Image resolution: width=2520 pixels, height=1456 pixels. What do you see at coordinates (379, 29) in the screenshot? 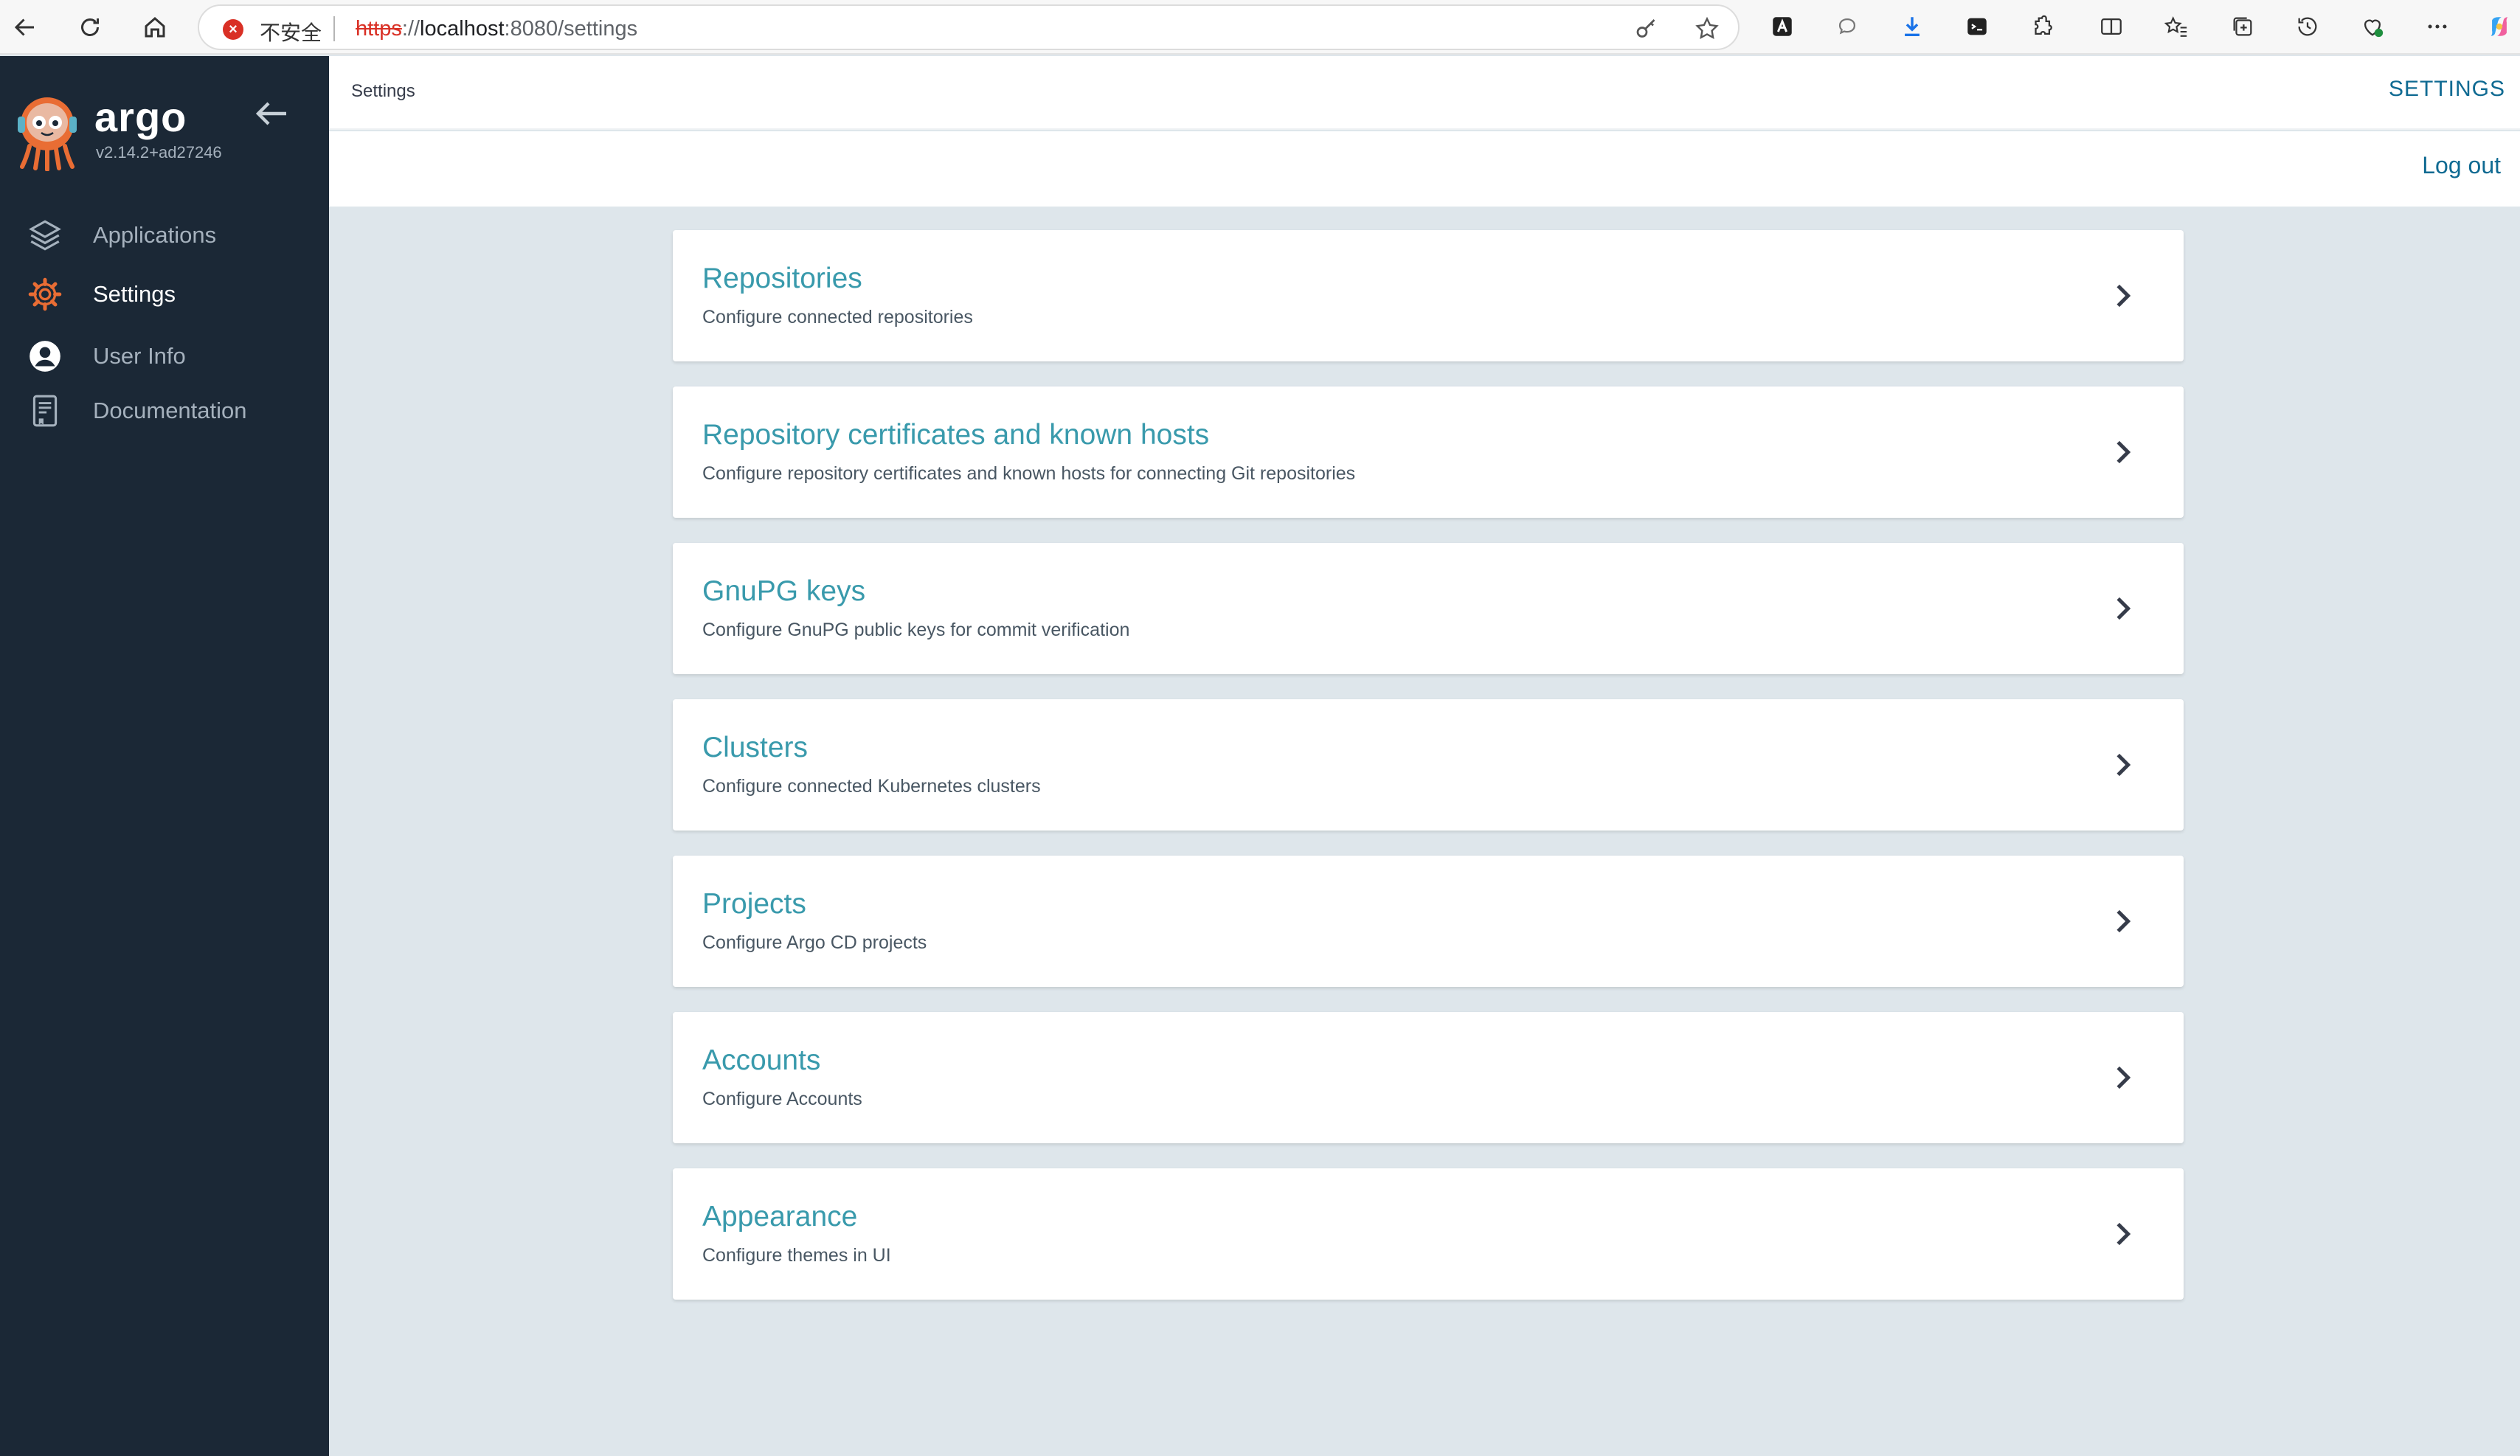
I see `url-scheme: https` at bounding box center [379, 29].